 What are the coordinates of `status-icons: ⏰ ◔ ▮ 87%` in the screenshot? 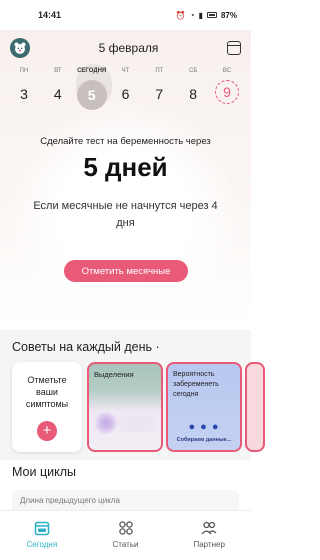 It's located at (206, 15).